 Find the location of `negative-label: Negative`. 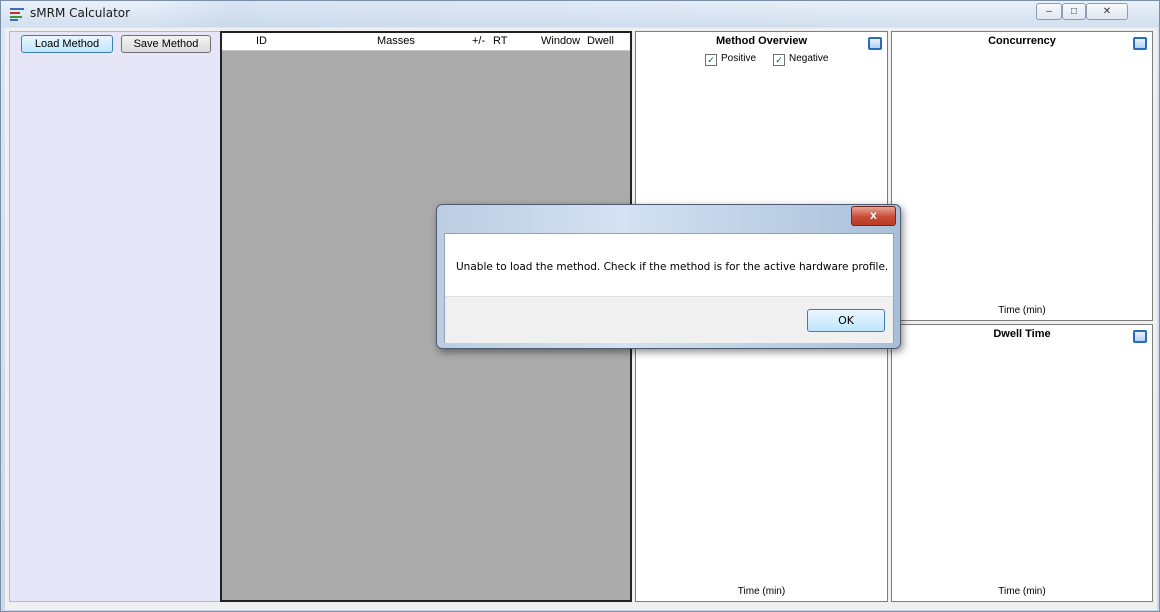

negative-label: Negative is located at coordinates (809, 58).